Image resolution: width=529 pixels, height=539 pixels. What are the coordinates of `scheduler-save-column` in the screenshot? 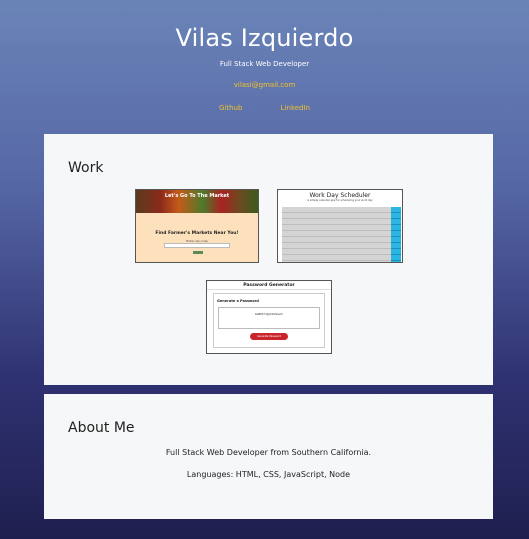 It's located at (396, 234).